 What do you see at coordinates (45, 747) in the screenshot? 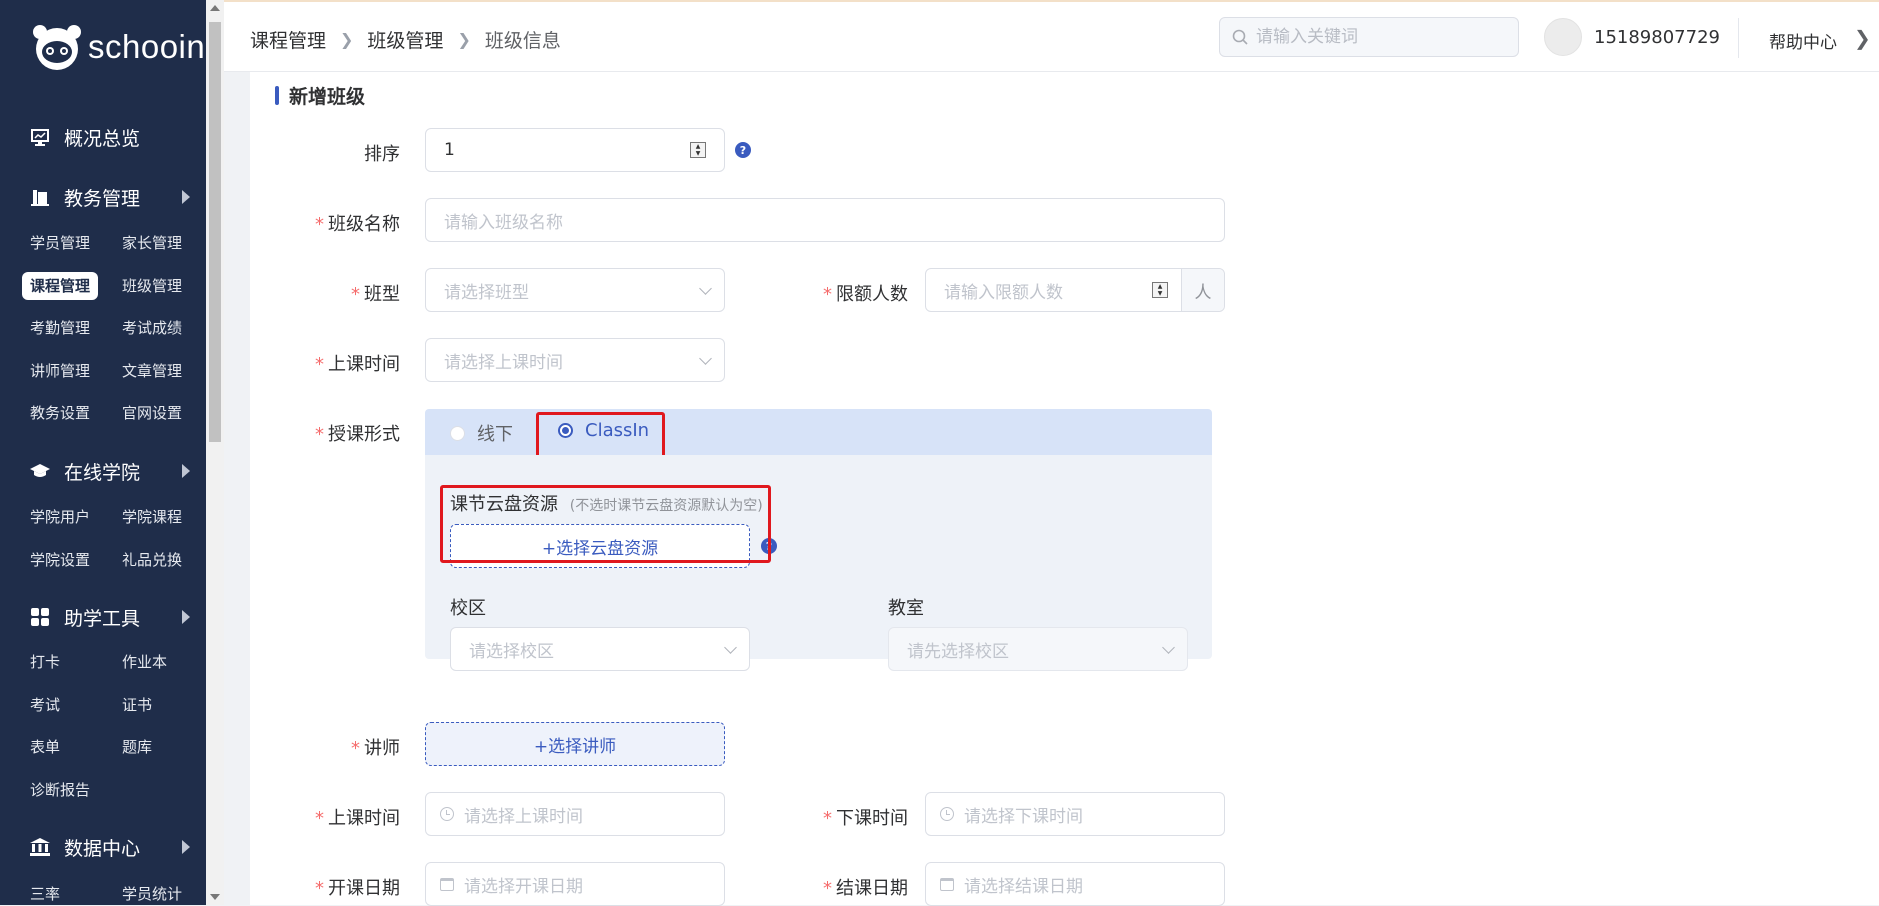
I see `sidebar-item-forms: 表单` at bounding box center [45, 747].